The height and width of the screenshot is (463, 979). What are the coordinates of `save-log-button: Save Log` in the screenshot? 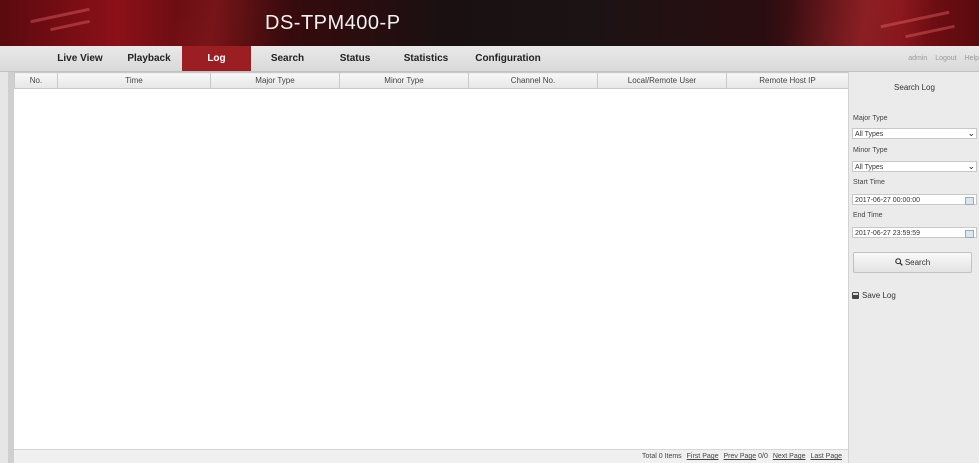 It's located at (874, 295).